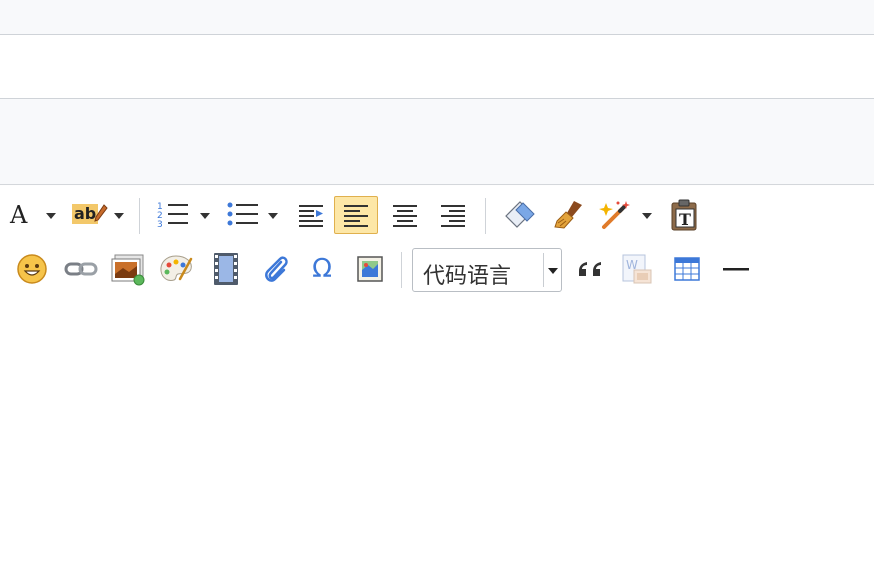  I want to click on top-strip, so click(437, 17).